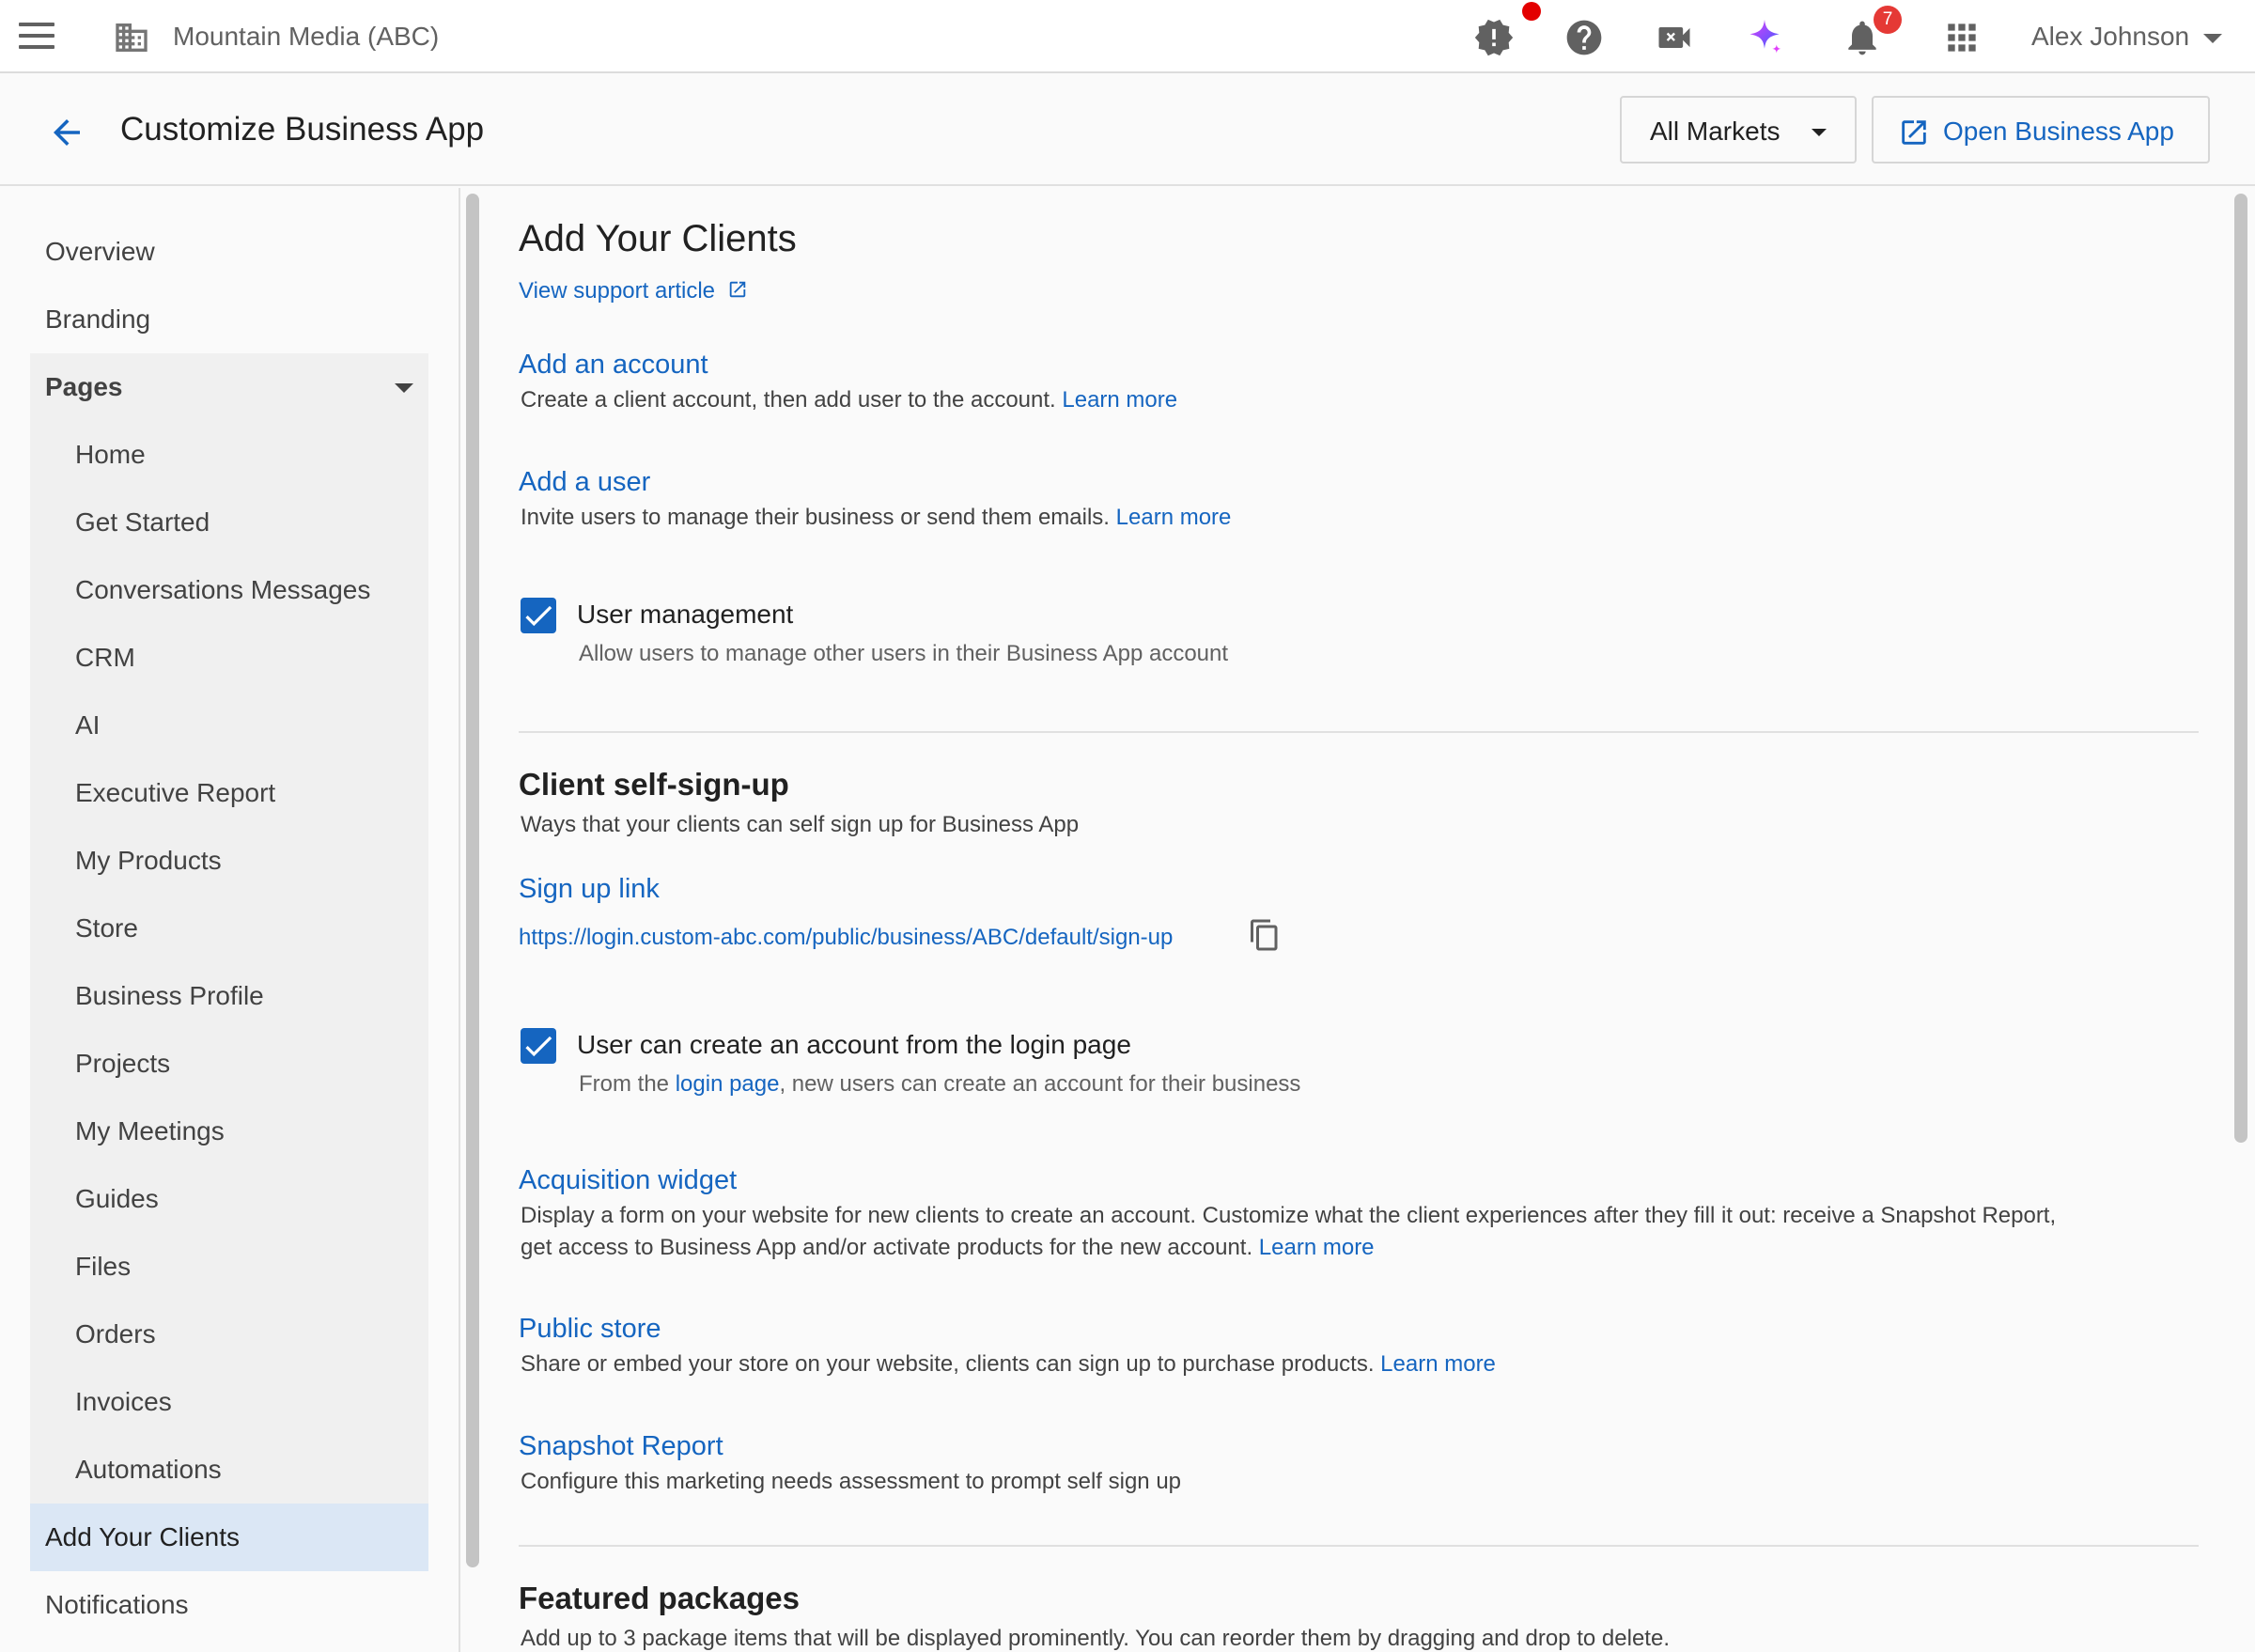  What do you see at coordinates (1531, 11) in the screenshot?
I see `alert-dot` at bounding box center [1531, 11].